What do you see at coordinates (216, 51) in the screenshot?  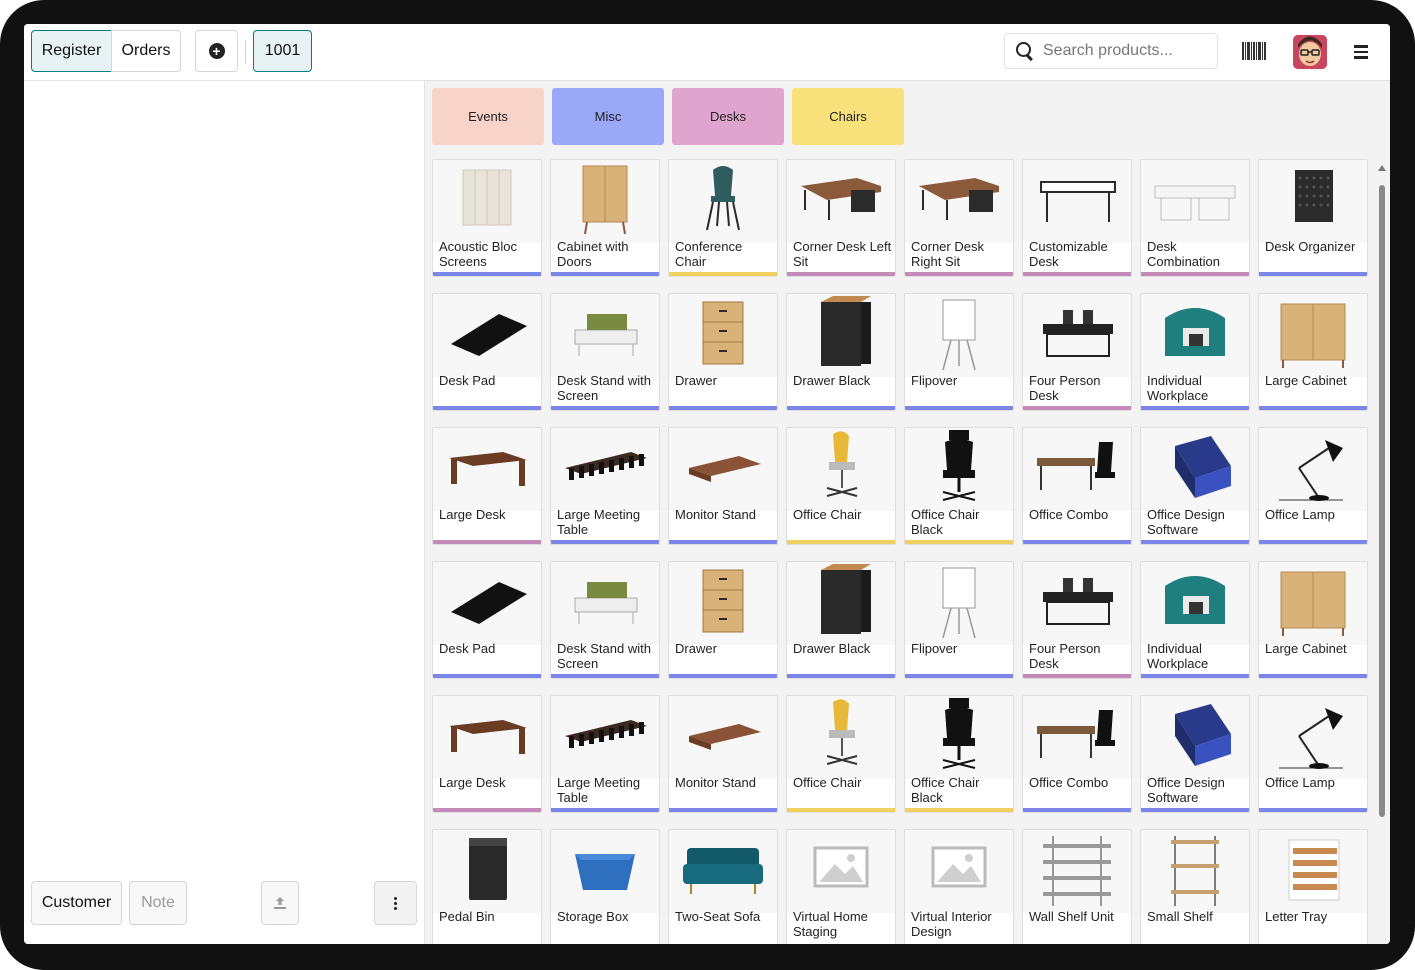 I see `new-order-button: +` at bounding box center [216, 51].